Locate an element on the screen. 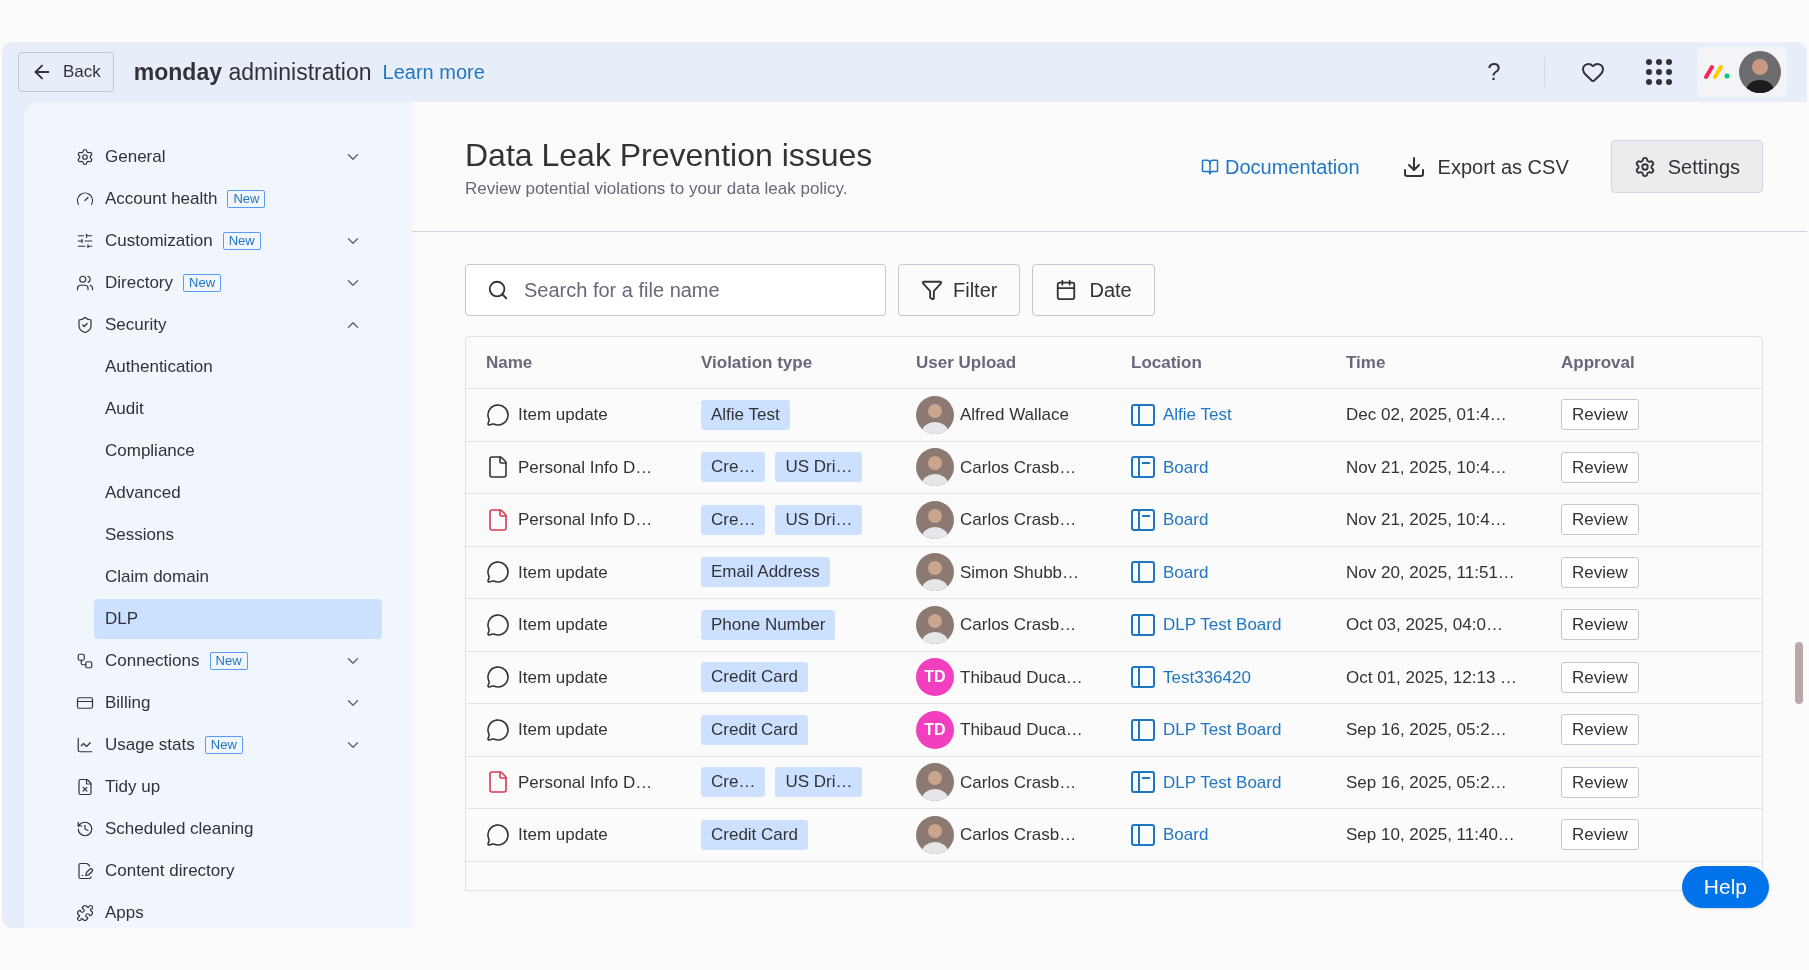 This screenshot has width=1809, height=970. sidebar-item: Connections New is located at coordinates (223, 661).